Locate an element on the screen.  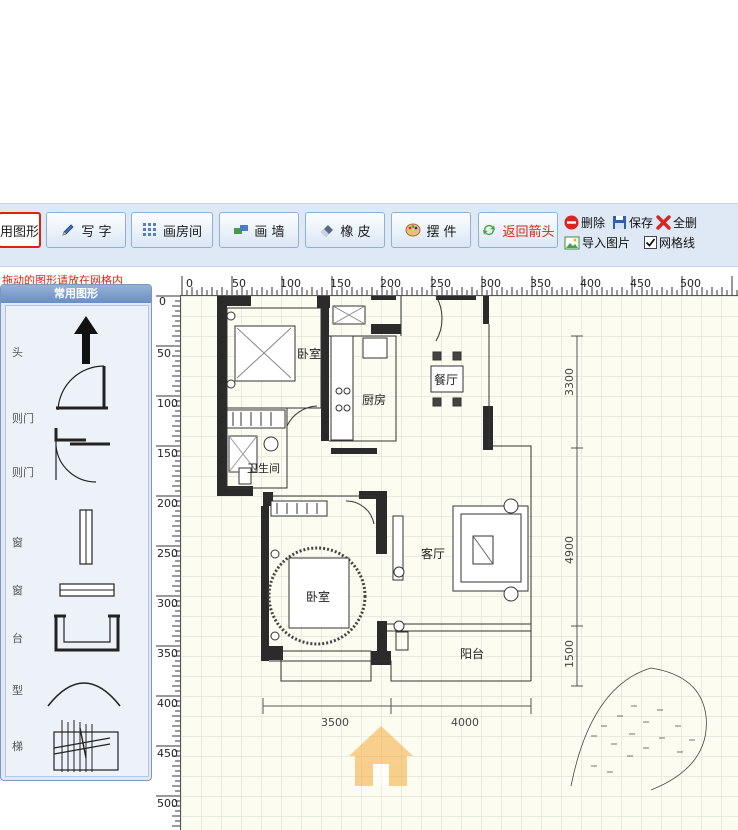
room-label-balcony: 阳台 is located at coordinates (472, 653).